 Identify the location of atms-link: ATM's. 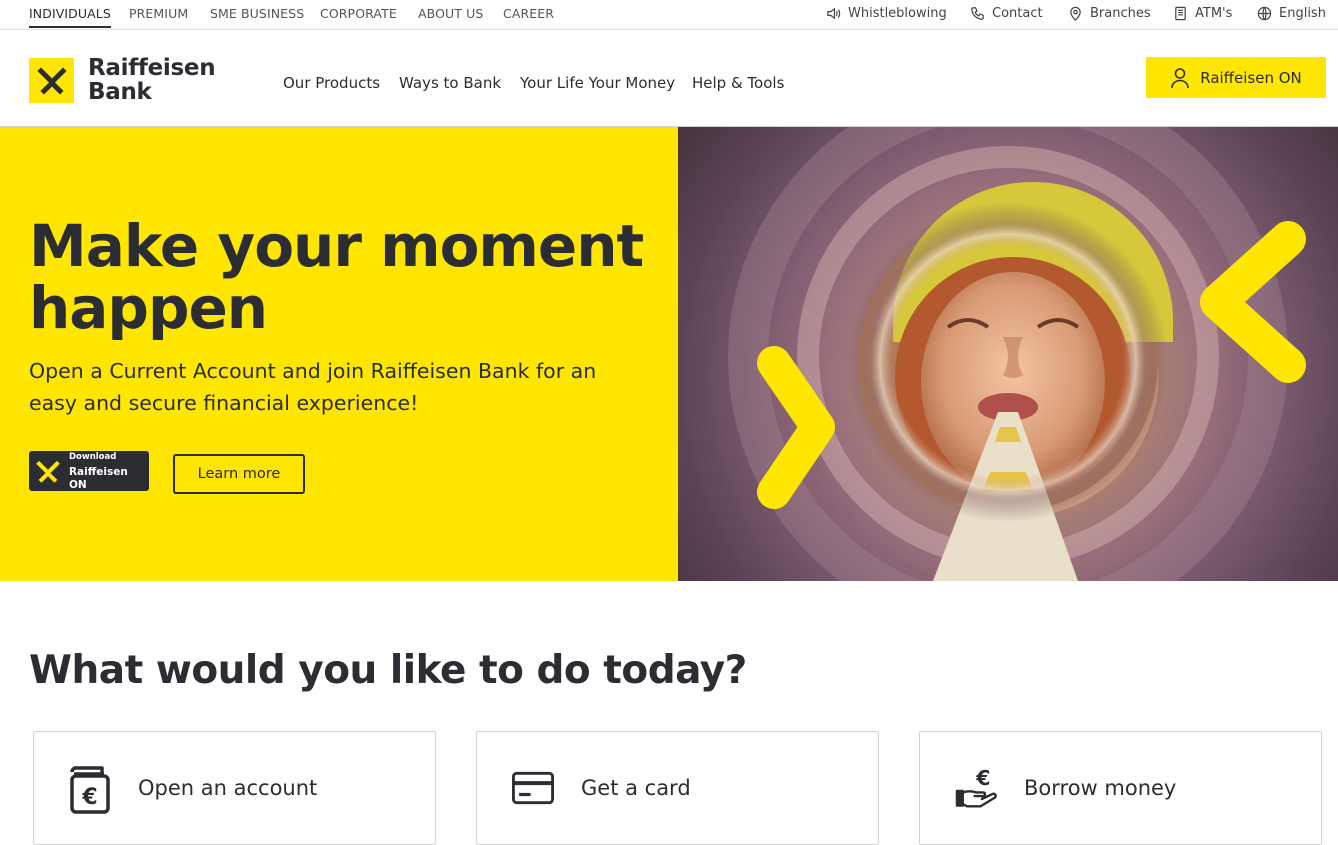
(1202, 13).